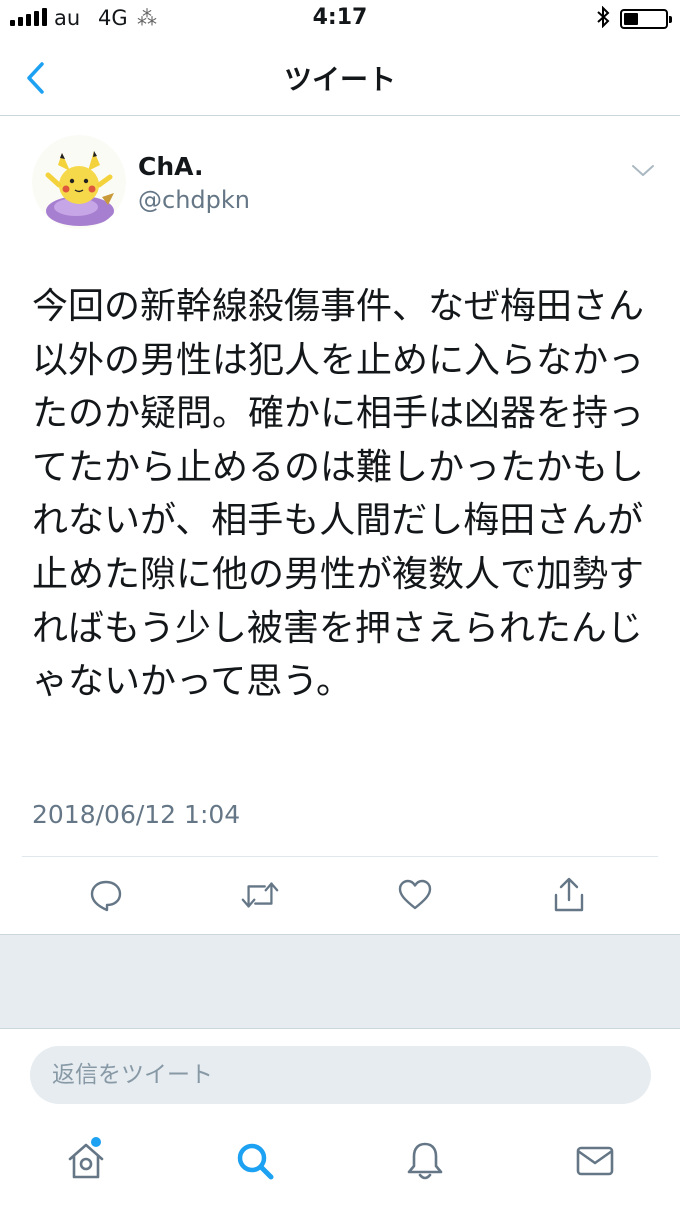 The height and width of the screenshot is (1209, 680). I want to click on heart-icon, so click(415, 894).